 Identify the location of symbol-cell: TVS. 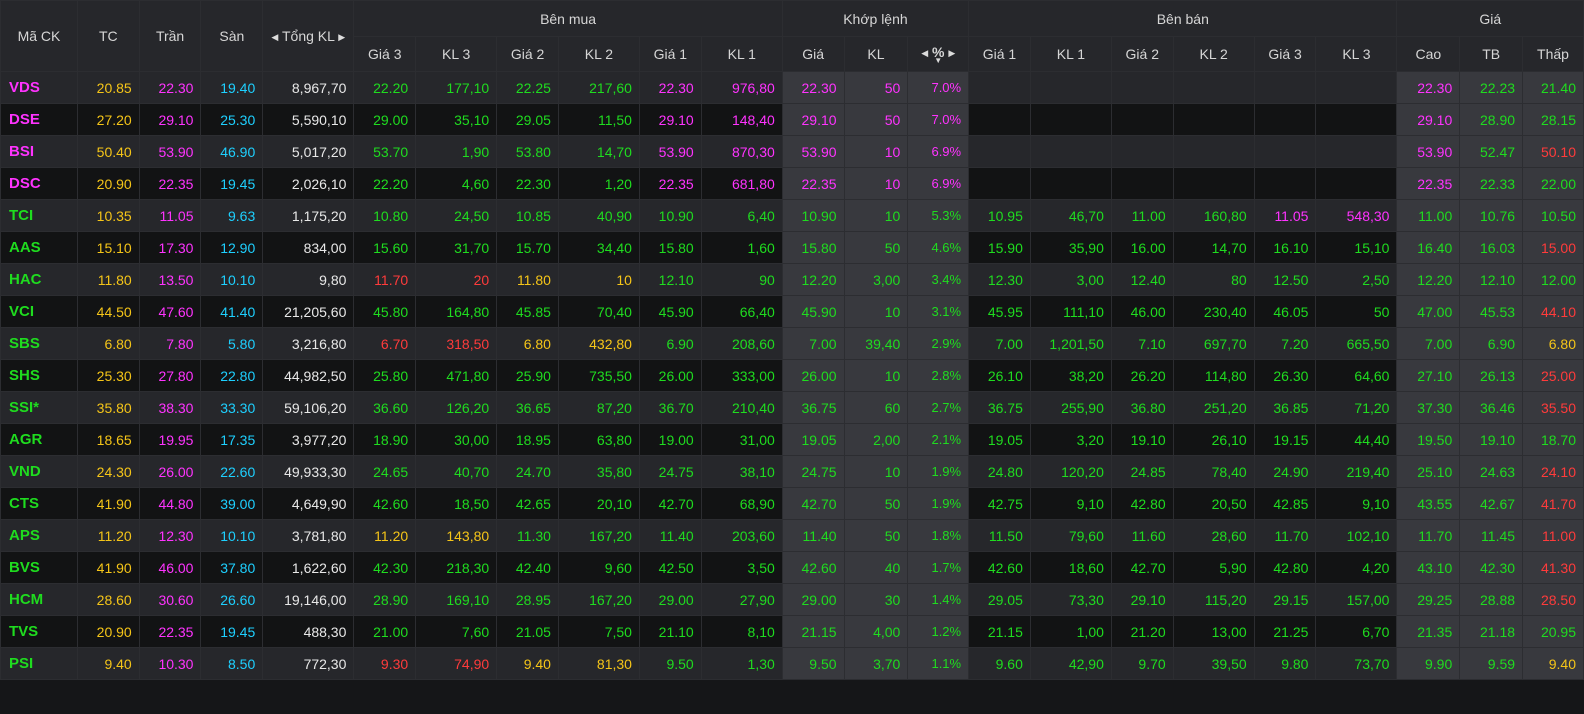
(39, 631).